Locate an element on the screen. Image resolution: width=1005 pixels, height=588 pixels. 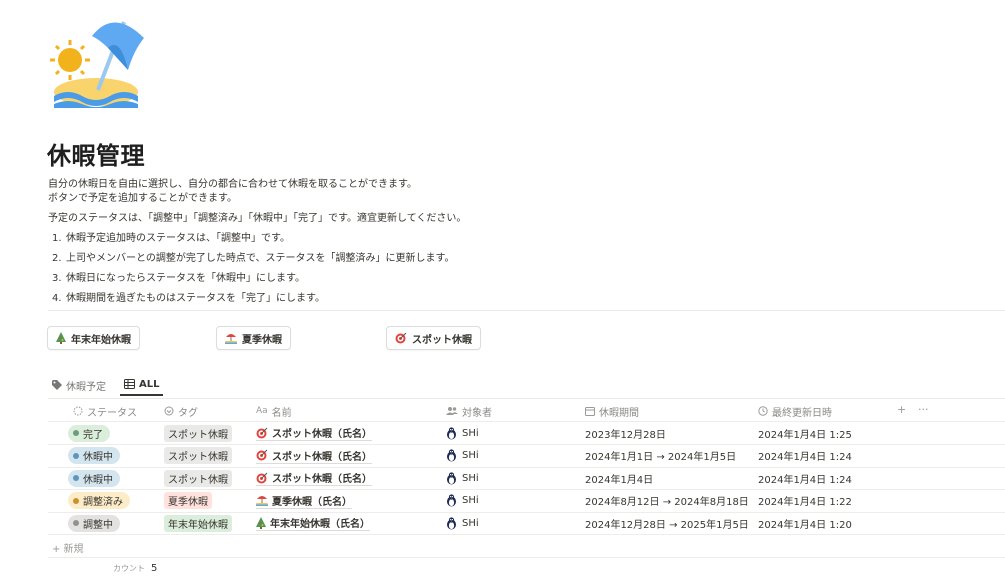
period-cell: 2024年12月28日 → 2025年1月5日 is located at coordinates (667, 523).